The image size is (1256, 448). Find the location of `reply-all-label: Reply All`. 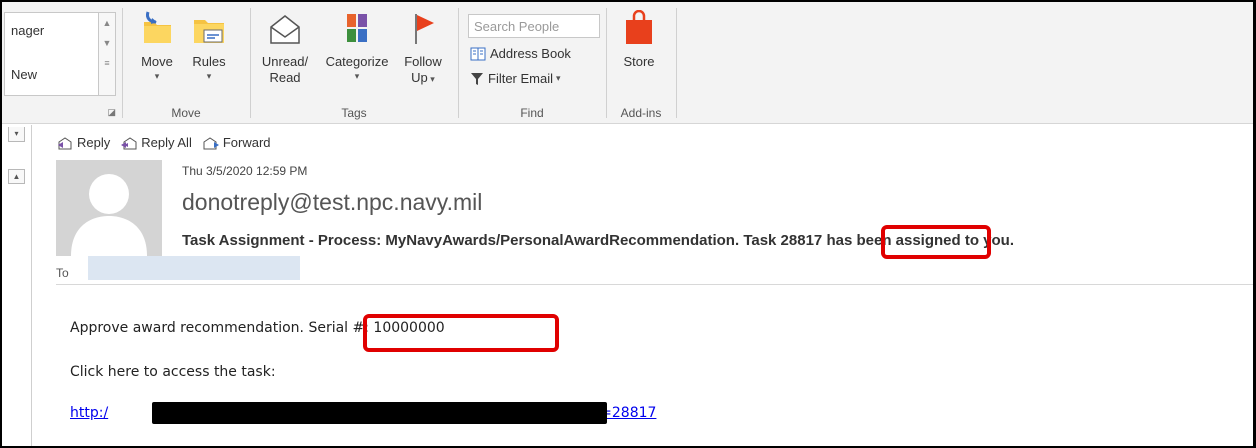

reply-all-label: Reply All is located at coordinates (166, 142).